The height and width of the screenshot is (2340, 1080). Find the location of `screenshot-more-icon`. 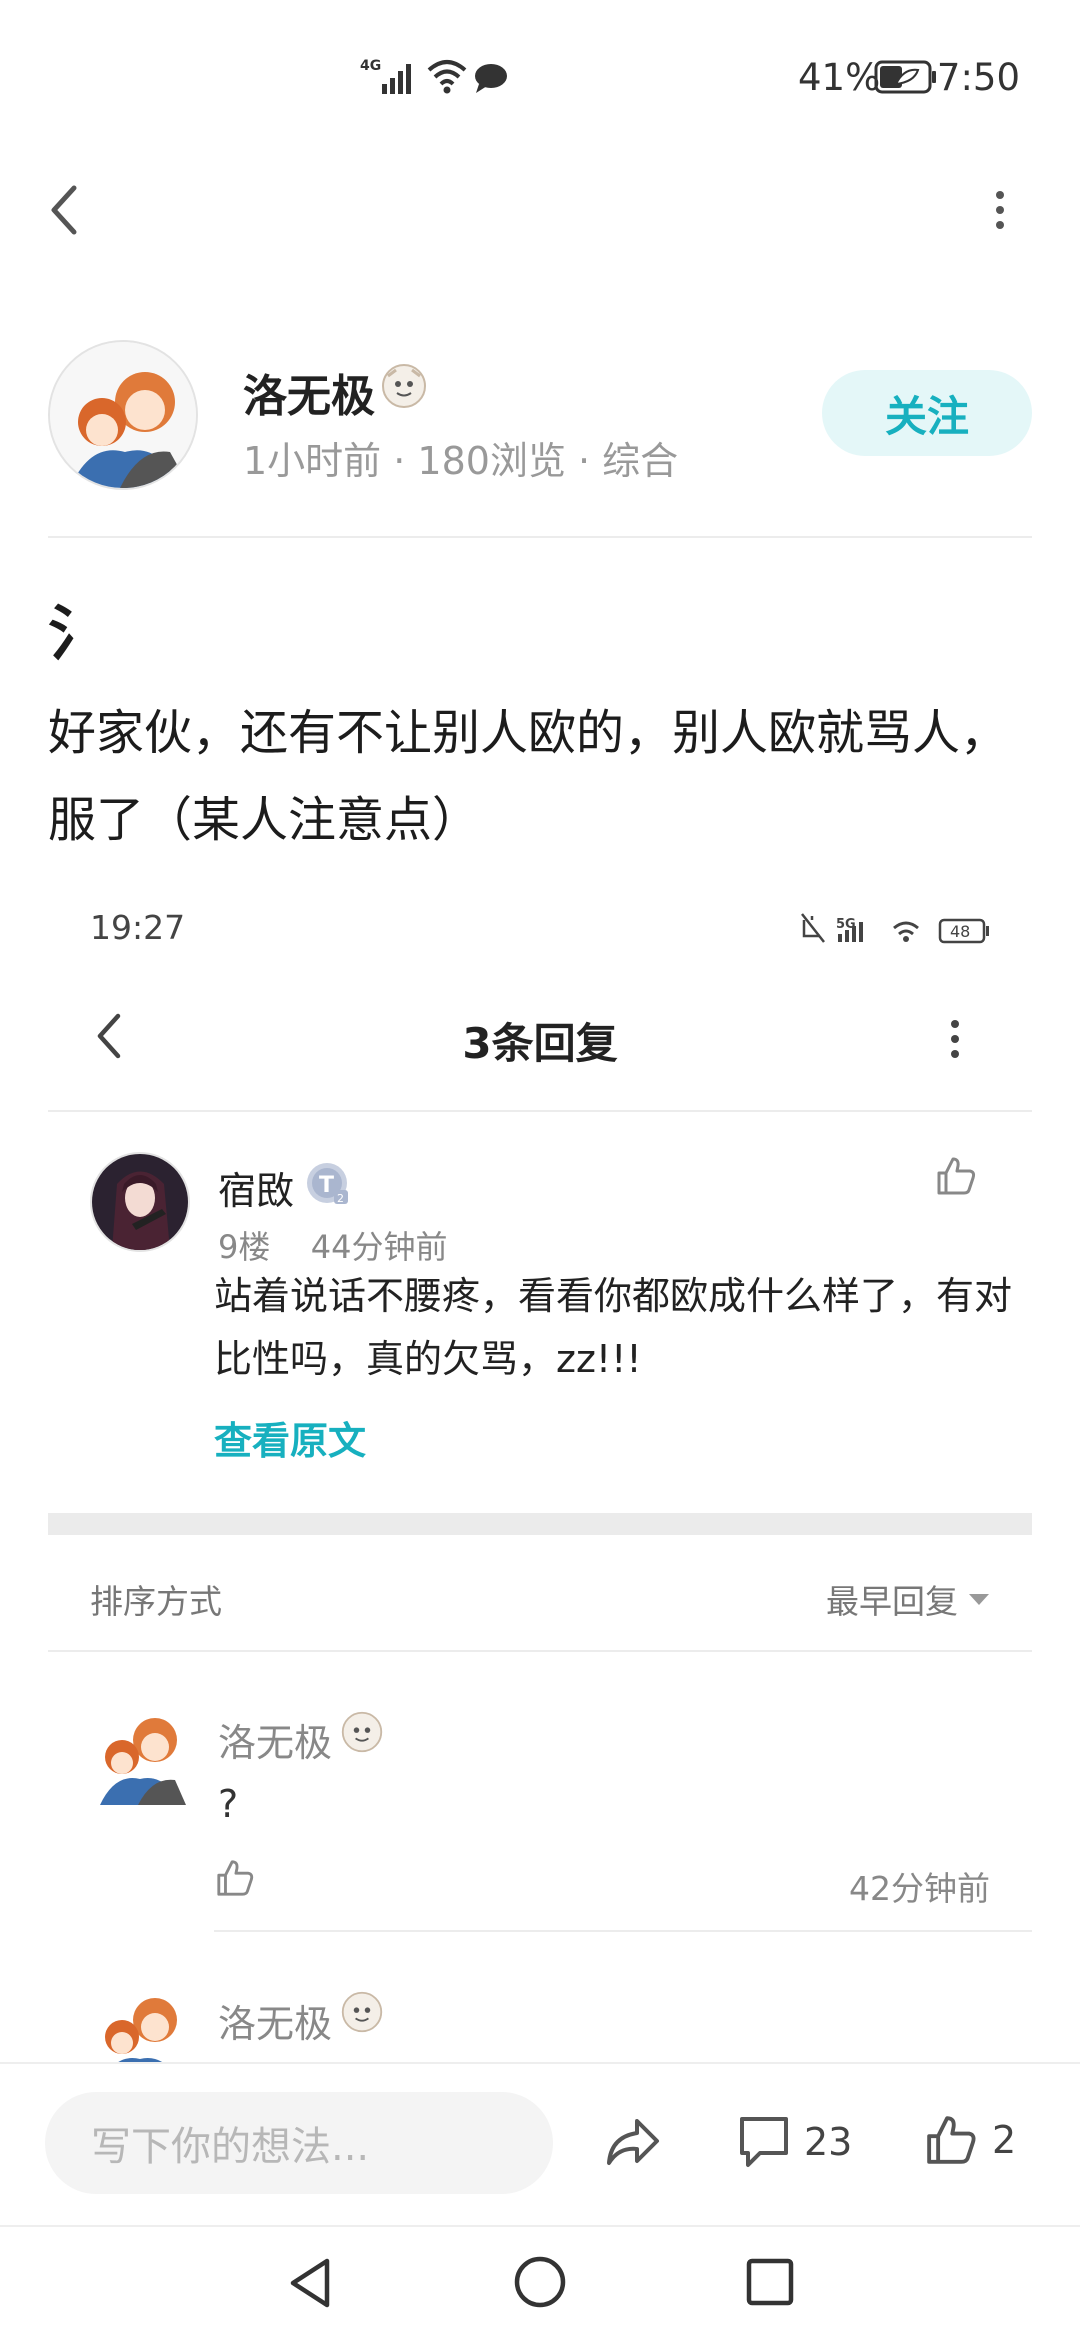

screenshot-more-icon is located at coordinates (955, 1039).